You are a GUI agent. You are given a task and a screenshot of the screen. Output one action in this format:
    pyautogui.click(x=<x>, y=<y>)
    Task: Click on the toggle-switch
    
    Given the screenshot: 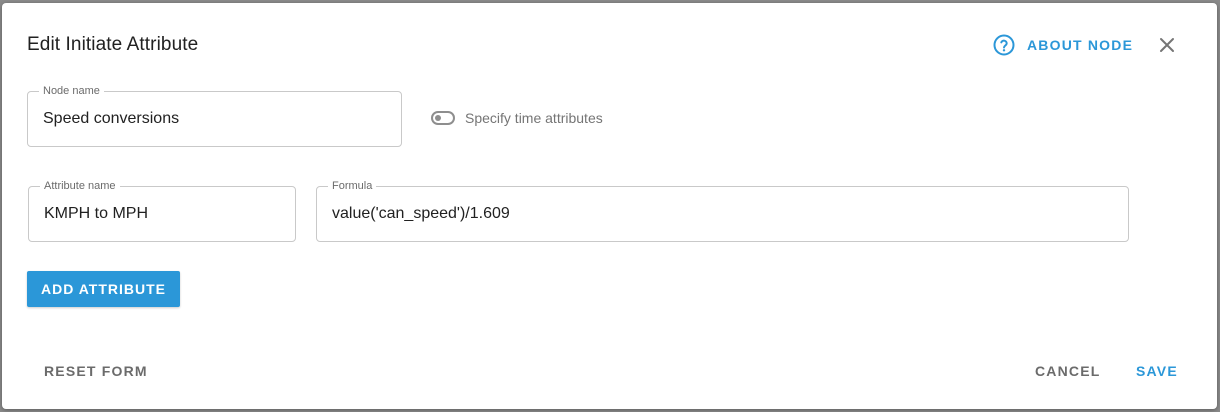 What is the action you would take?
    pyautogui.click(x=443, y=118)
    